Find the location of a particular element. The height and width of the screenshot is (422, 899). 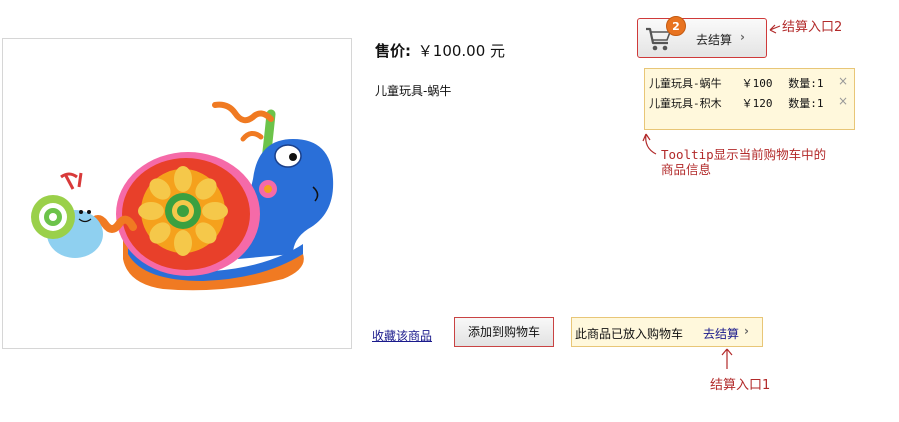

price-value: ￥100.00 元 is located at coordinates (461, 51).